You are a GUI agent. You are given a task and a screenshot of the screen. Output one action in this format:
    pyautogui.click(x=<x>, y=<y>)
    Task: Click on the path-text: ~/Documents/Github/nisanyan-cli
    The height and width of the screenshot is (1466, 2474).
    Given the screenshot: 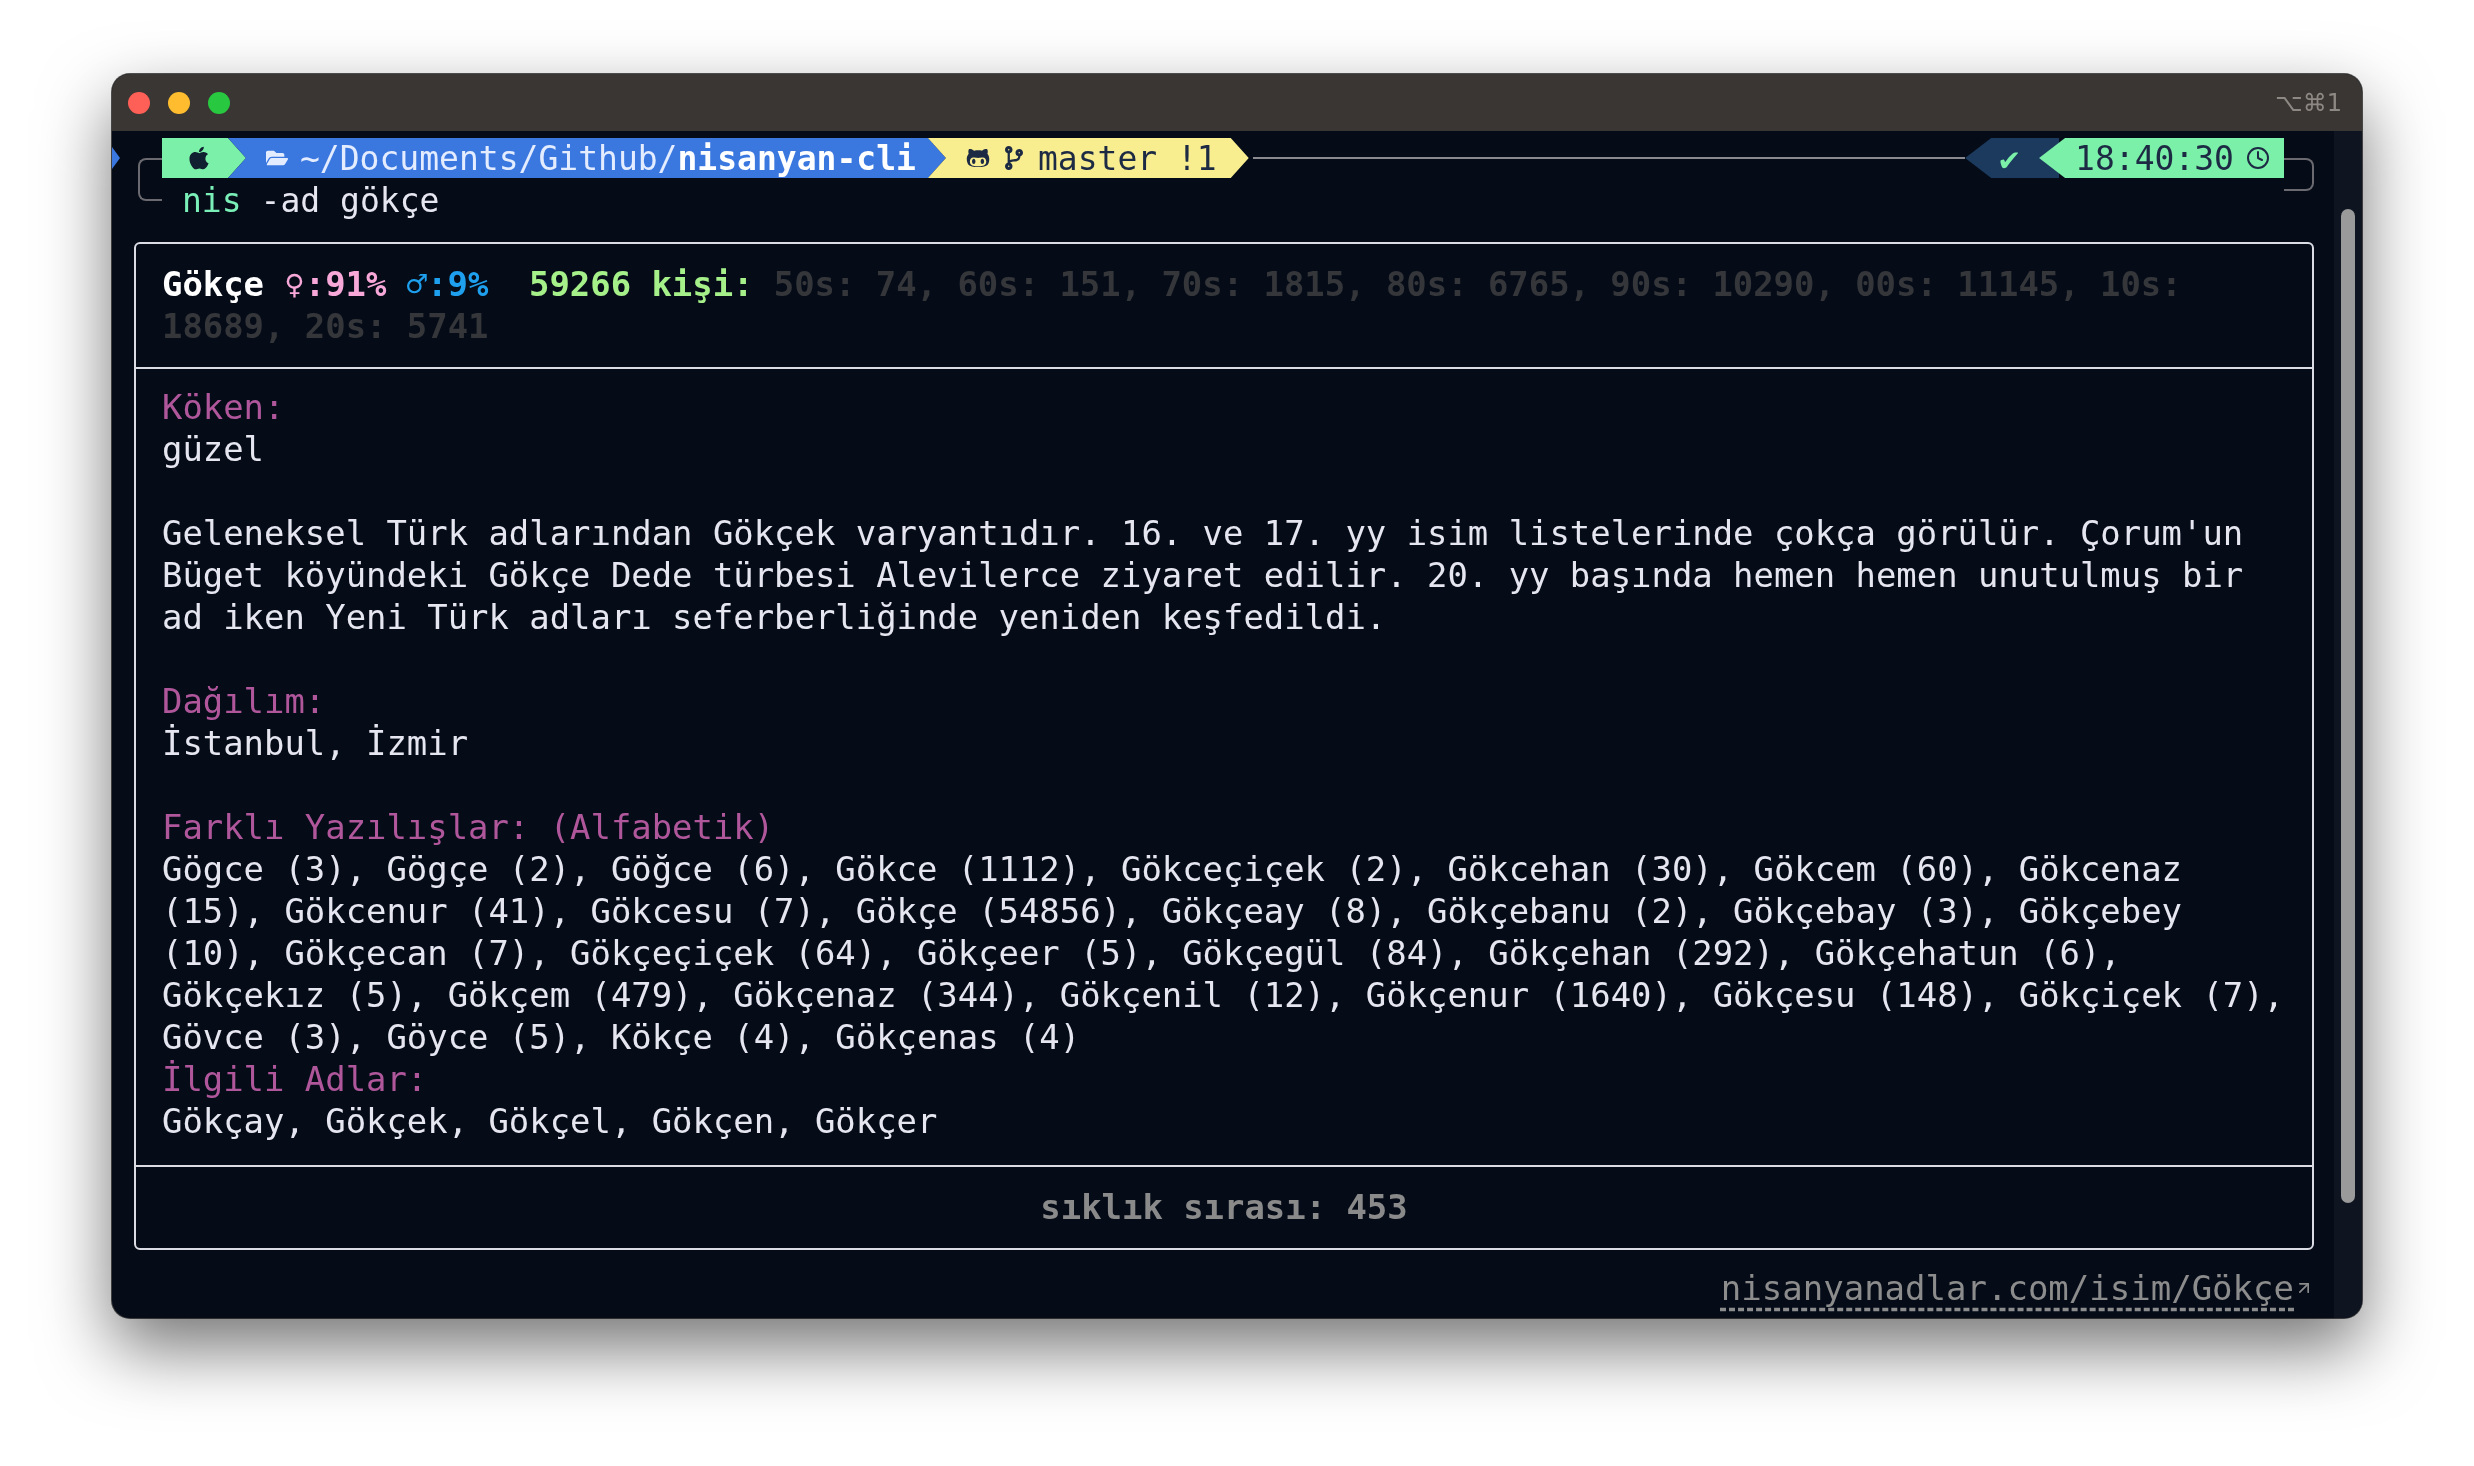 What is the action you would take?
    pyautogui.click(x=608, y=158)
    